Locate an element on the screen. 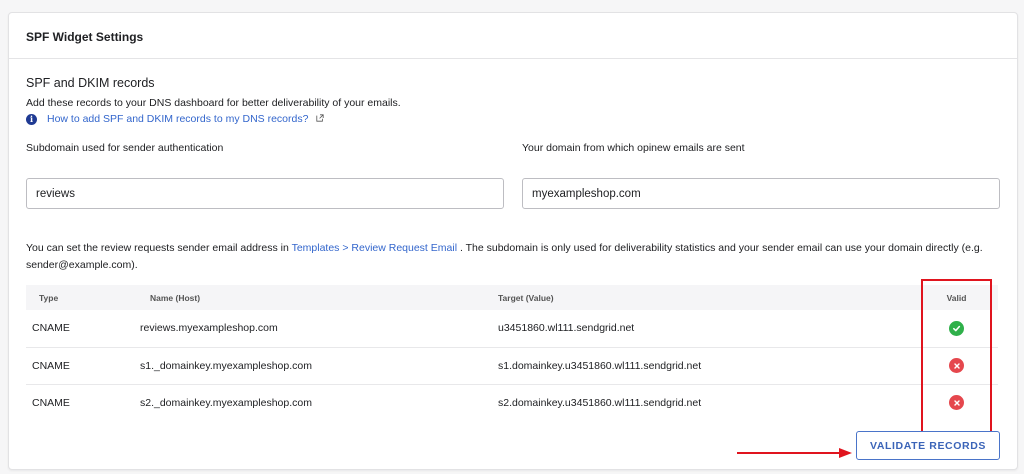 This screenshot has height=474, width=1024. external-link-icon is located at coordinates (320, 118).